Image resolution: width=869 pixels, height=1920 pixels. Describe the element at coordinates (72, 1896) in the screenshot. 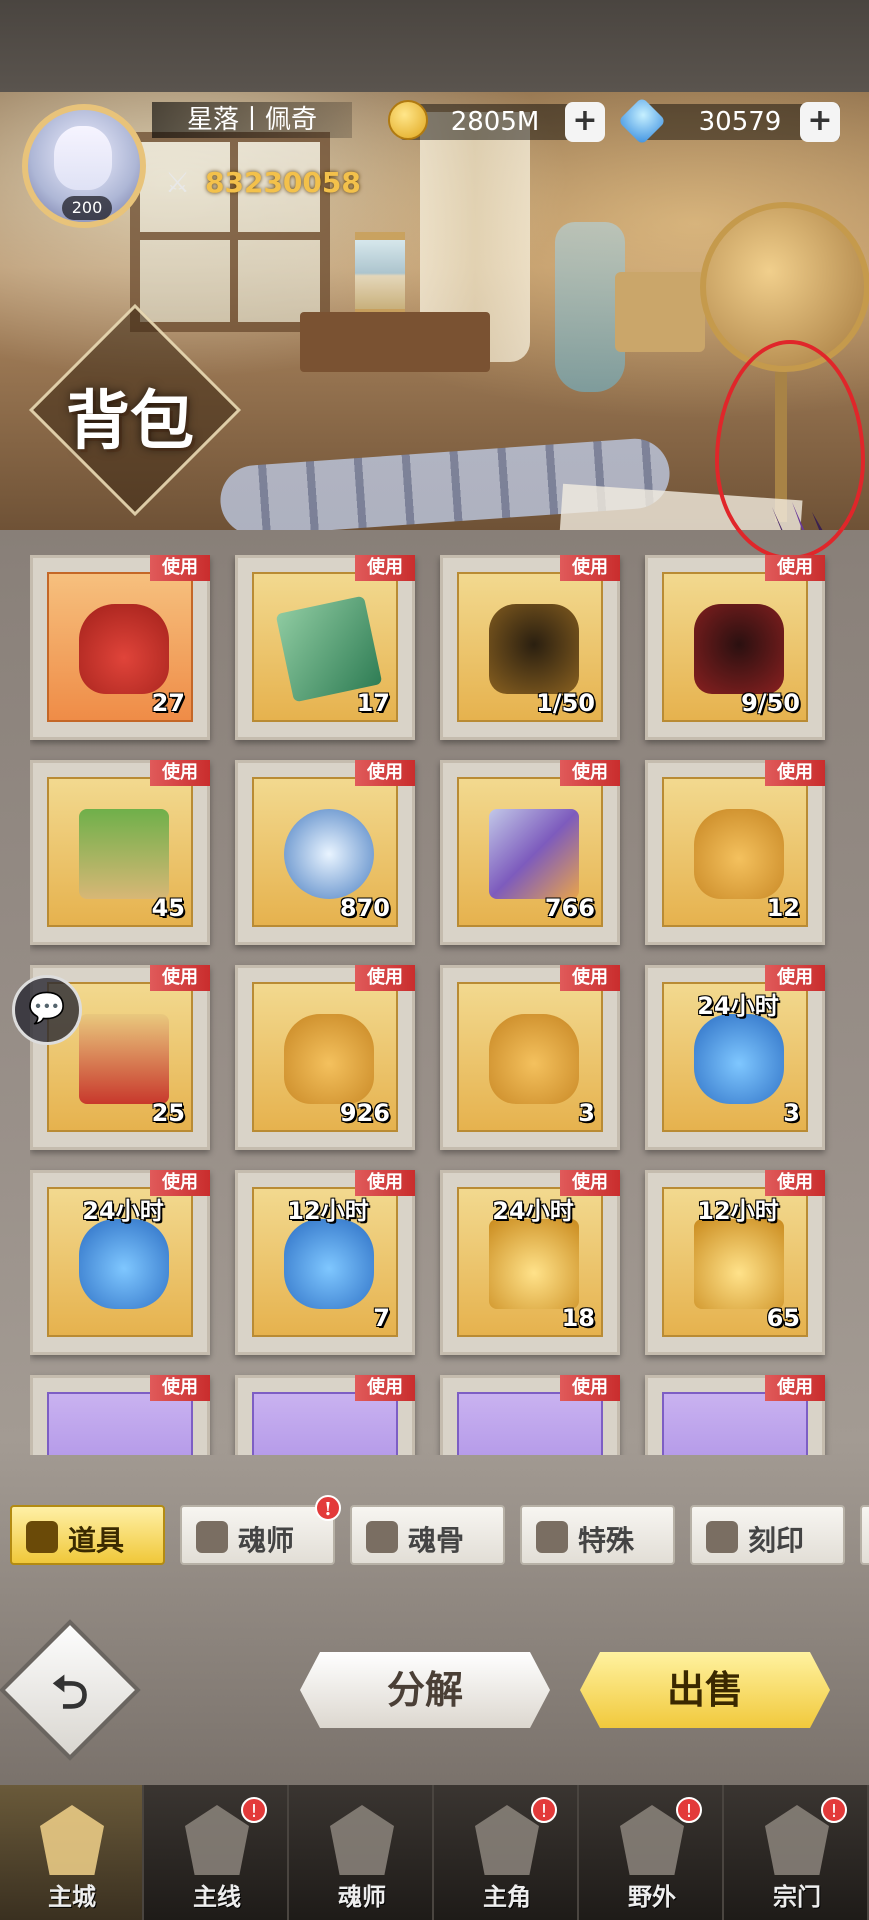

I see `nav-label: 主城` at that location.